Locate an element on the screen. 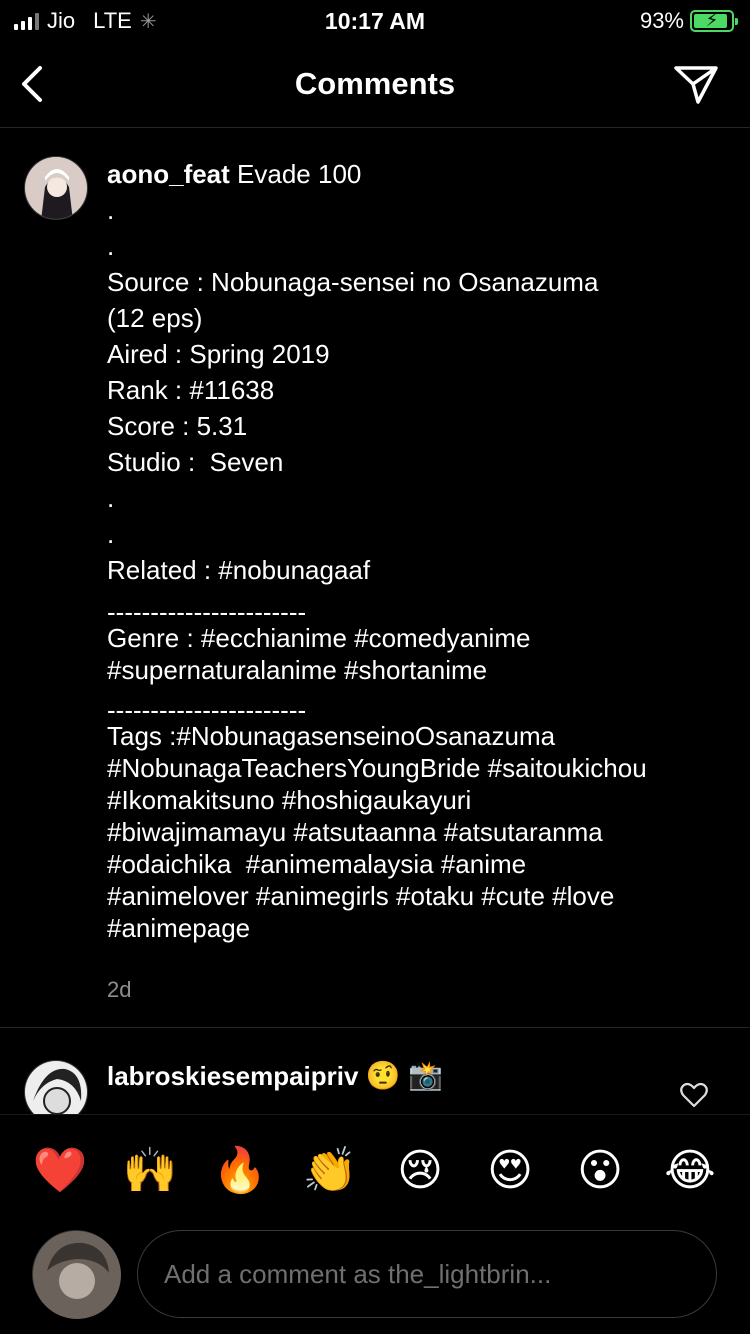 This screenshot has width=750, height=1334. comment-text-line: (12 eps) is located at coordinates (155, 318).